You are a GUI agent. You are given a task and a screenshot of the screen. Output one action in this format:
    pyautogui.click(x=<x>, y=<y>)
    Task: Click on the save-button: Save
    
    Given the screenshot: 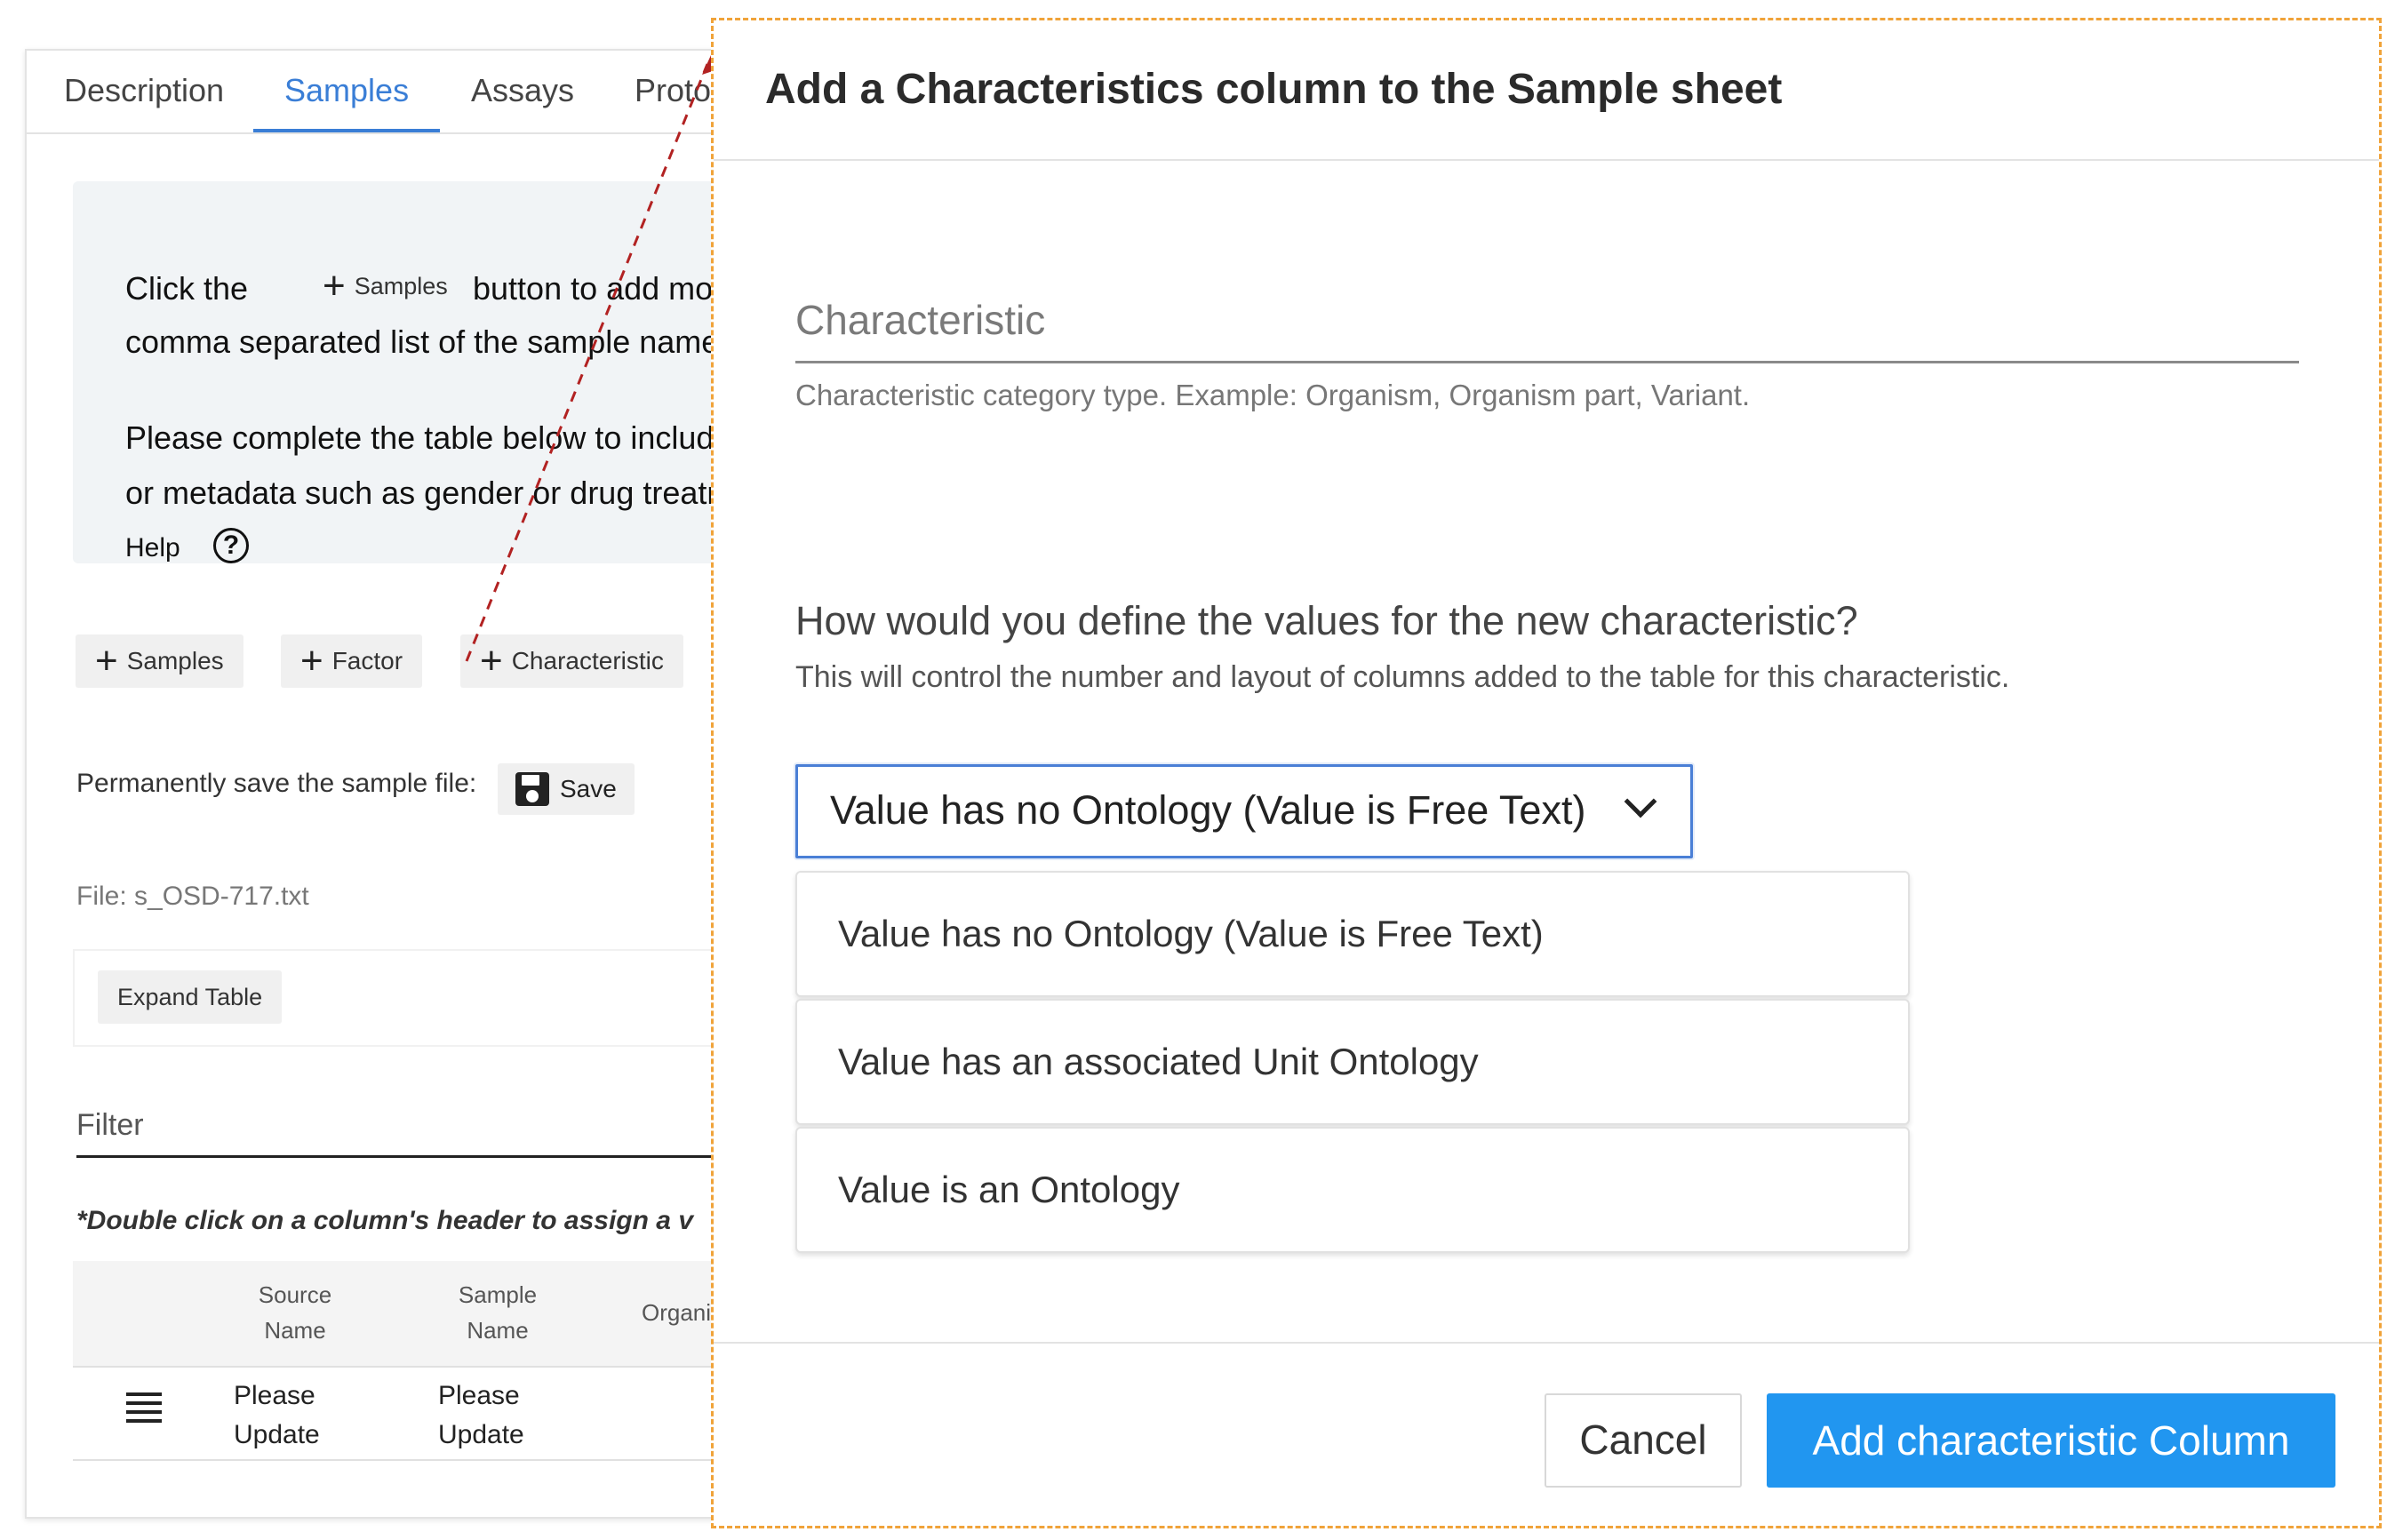 What is the action you would take?
    pyautogui.click(x=566, y=789)
    